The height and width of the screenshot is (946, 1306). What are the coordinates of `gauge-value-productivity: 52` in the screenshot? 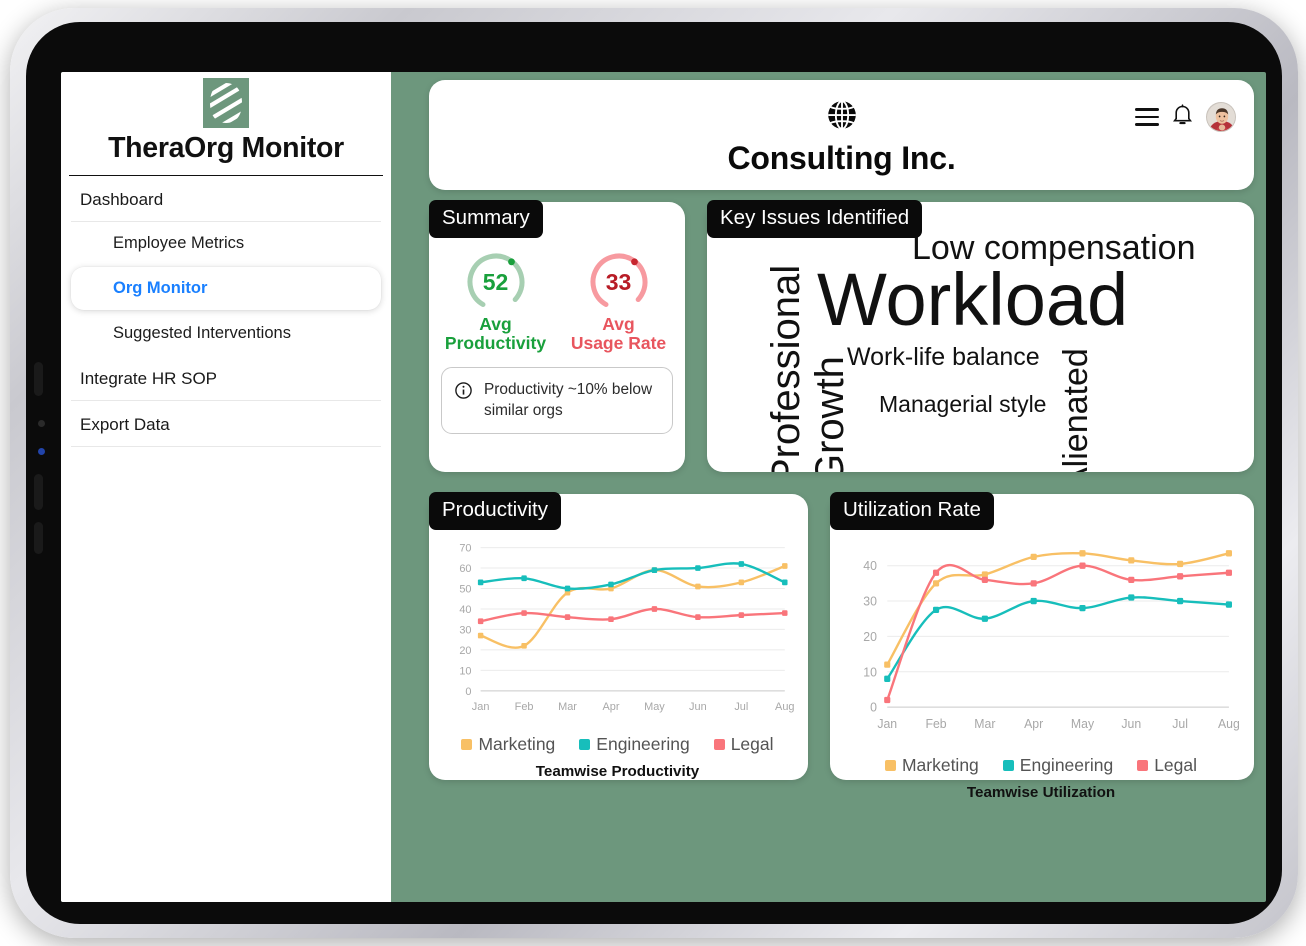 It's located at (495, 281).